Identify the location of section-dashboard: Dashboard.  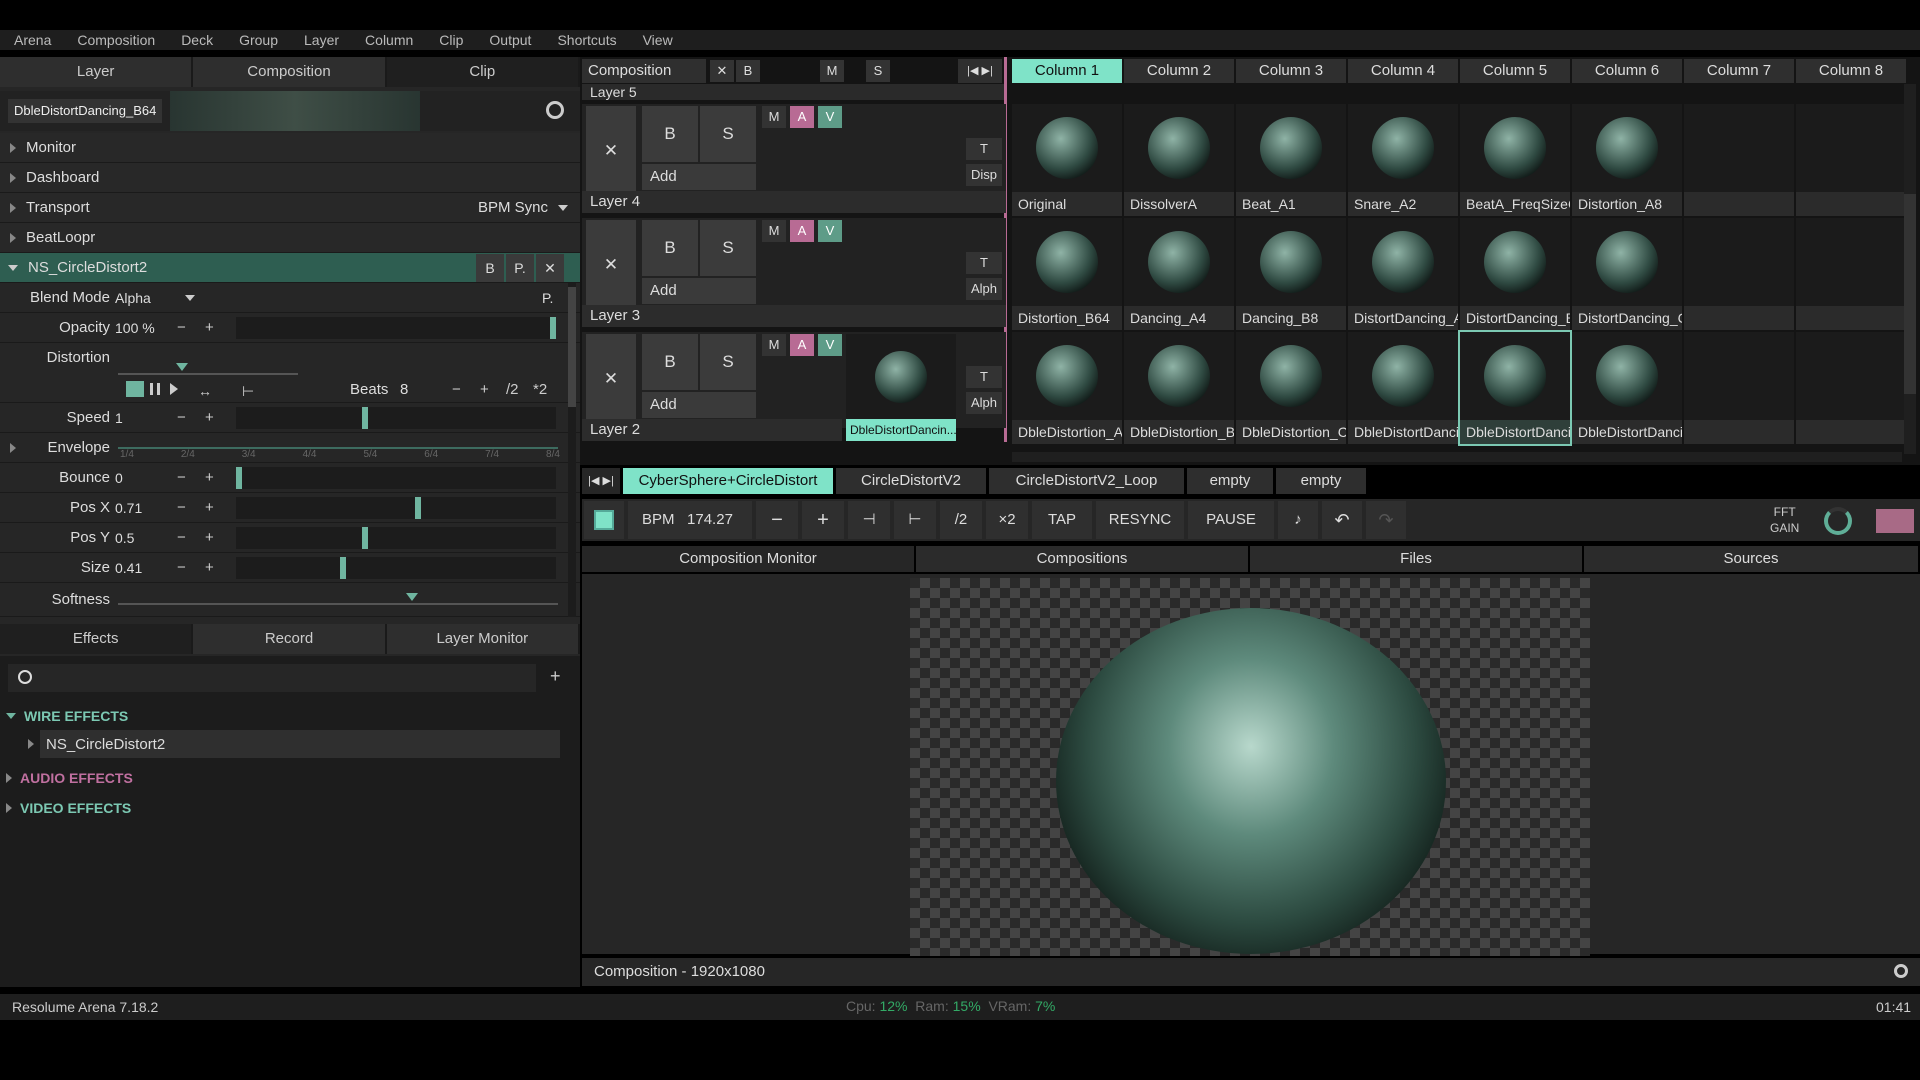
(290, 178).